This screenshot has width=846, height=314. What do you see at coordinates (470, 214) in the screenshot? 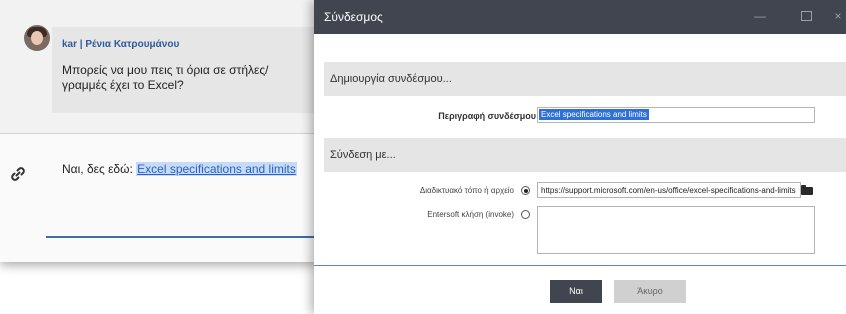
I see `option-invoke-label: Entersoft κλήση (invoke)` at bounding box center [470, 214].